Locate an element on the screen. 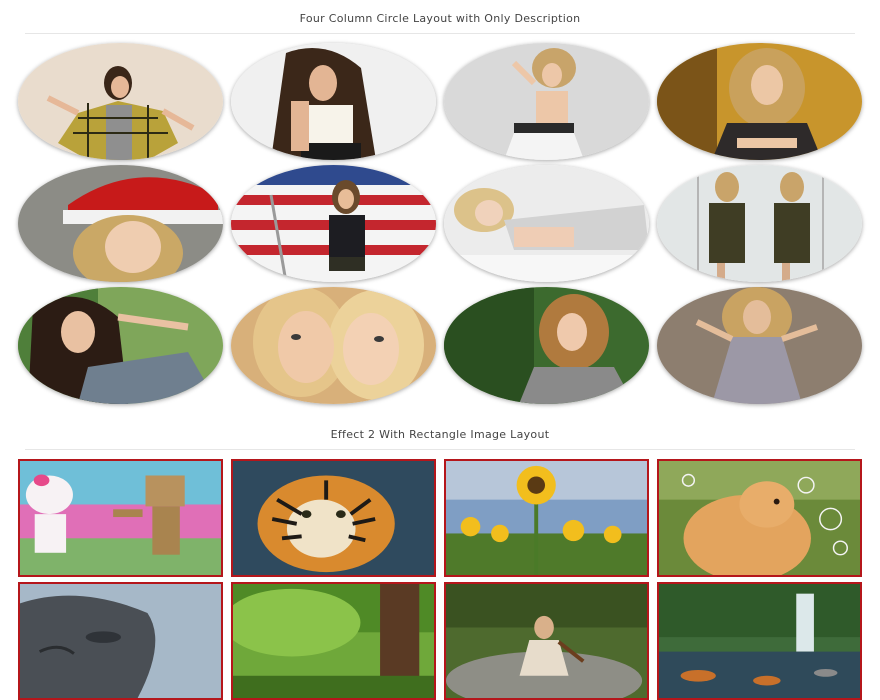 Image resolution: width=880 pixels, height=700 pixels. circle-photo-blonde-girl-white-top is located at coordinates (546, 101).